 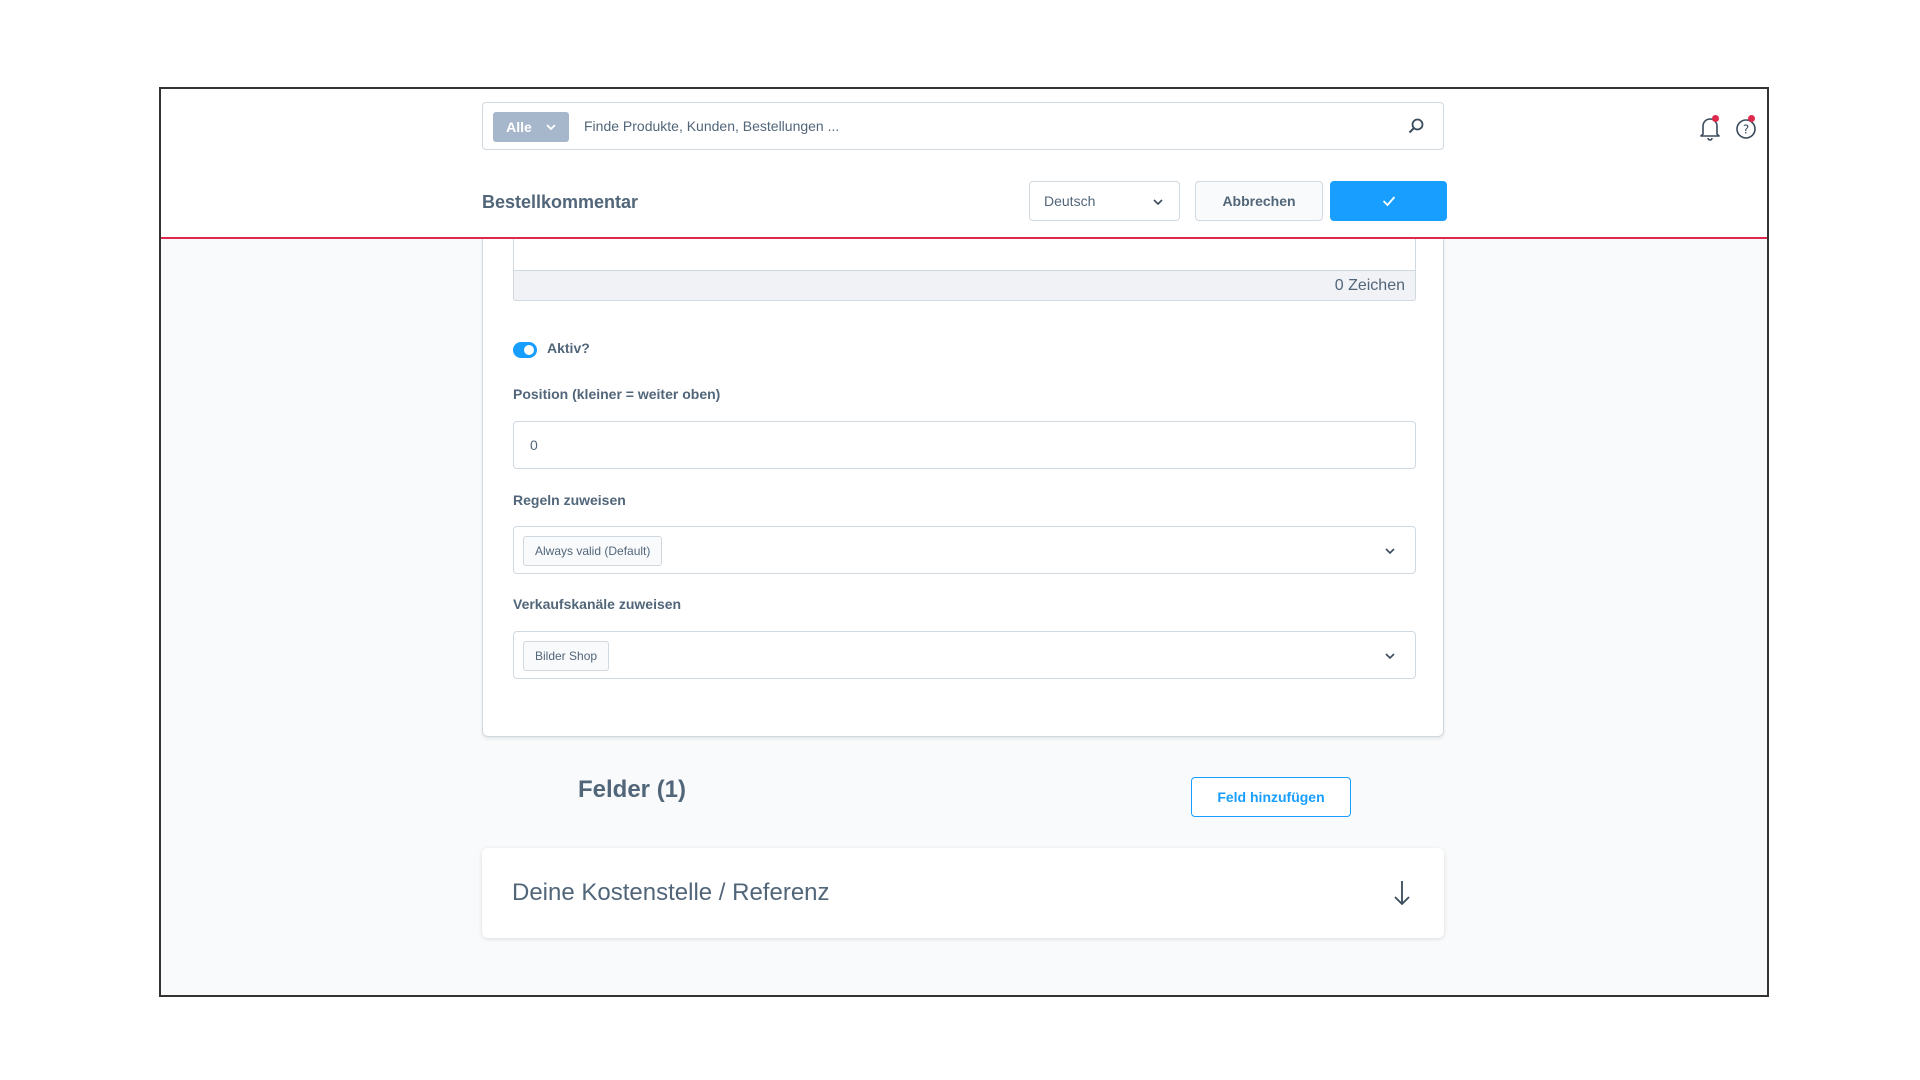 I want to click on char-counter: 0 Zeichen, so click(x=964, y=286).